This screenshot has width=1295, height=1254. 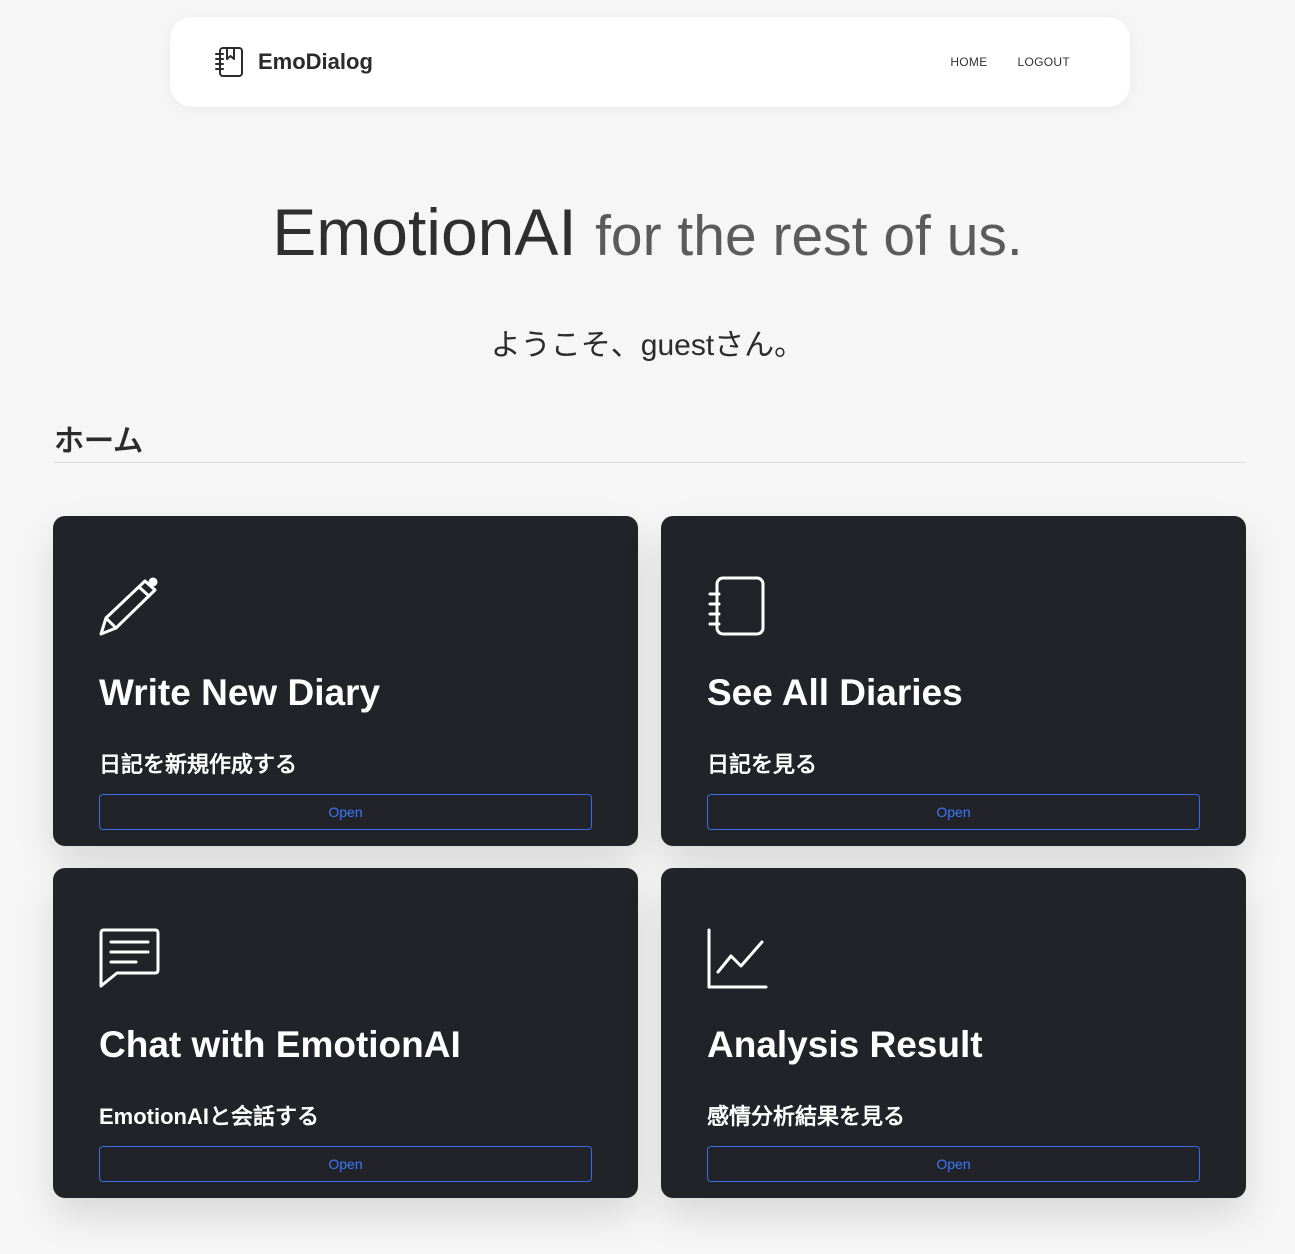 What do you see at coordinates (229, 62) in the screenshot?
I see `journal-bookmark-icon` at bounding box center [229, 62].